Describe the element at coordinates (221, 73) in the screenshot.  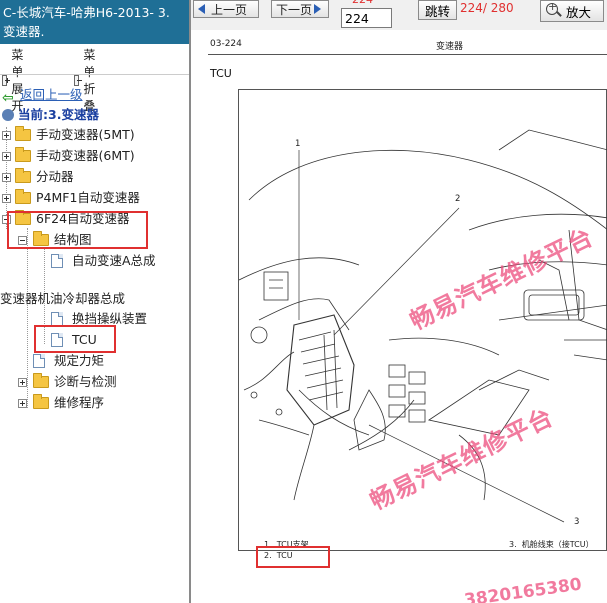
I see `section-title: TCU` at that location.